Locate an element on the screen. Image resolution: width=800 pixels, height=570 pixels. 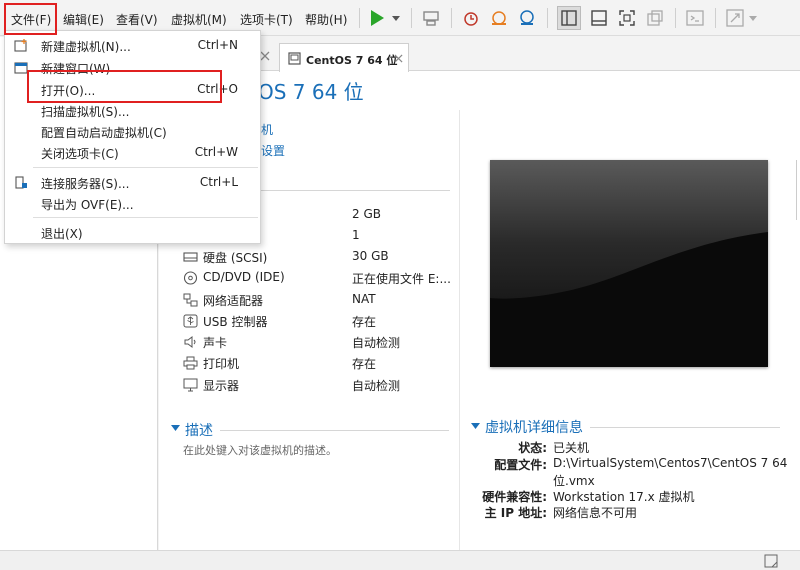
hard-disk-icon is located at coordinates (190, 257).